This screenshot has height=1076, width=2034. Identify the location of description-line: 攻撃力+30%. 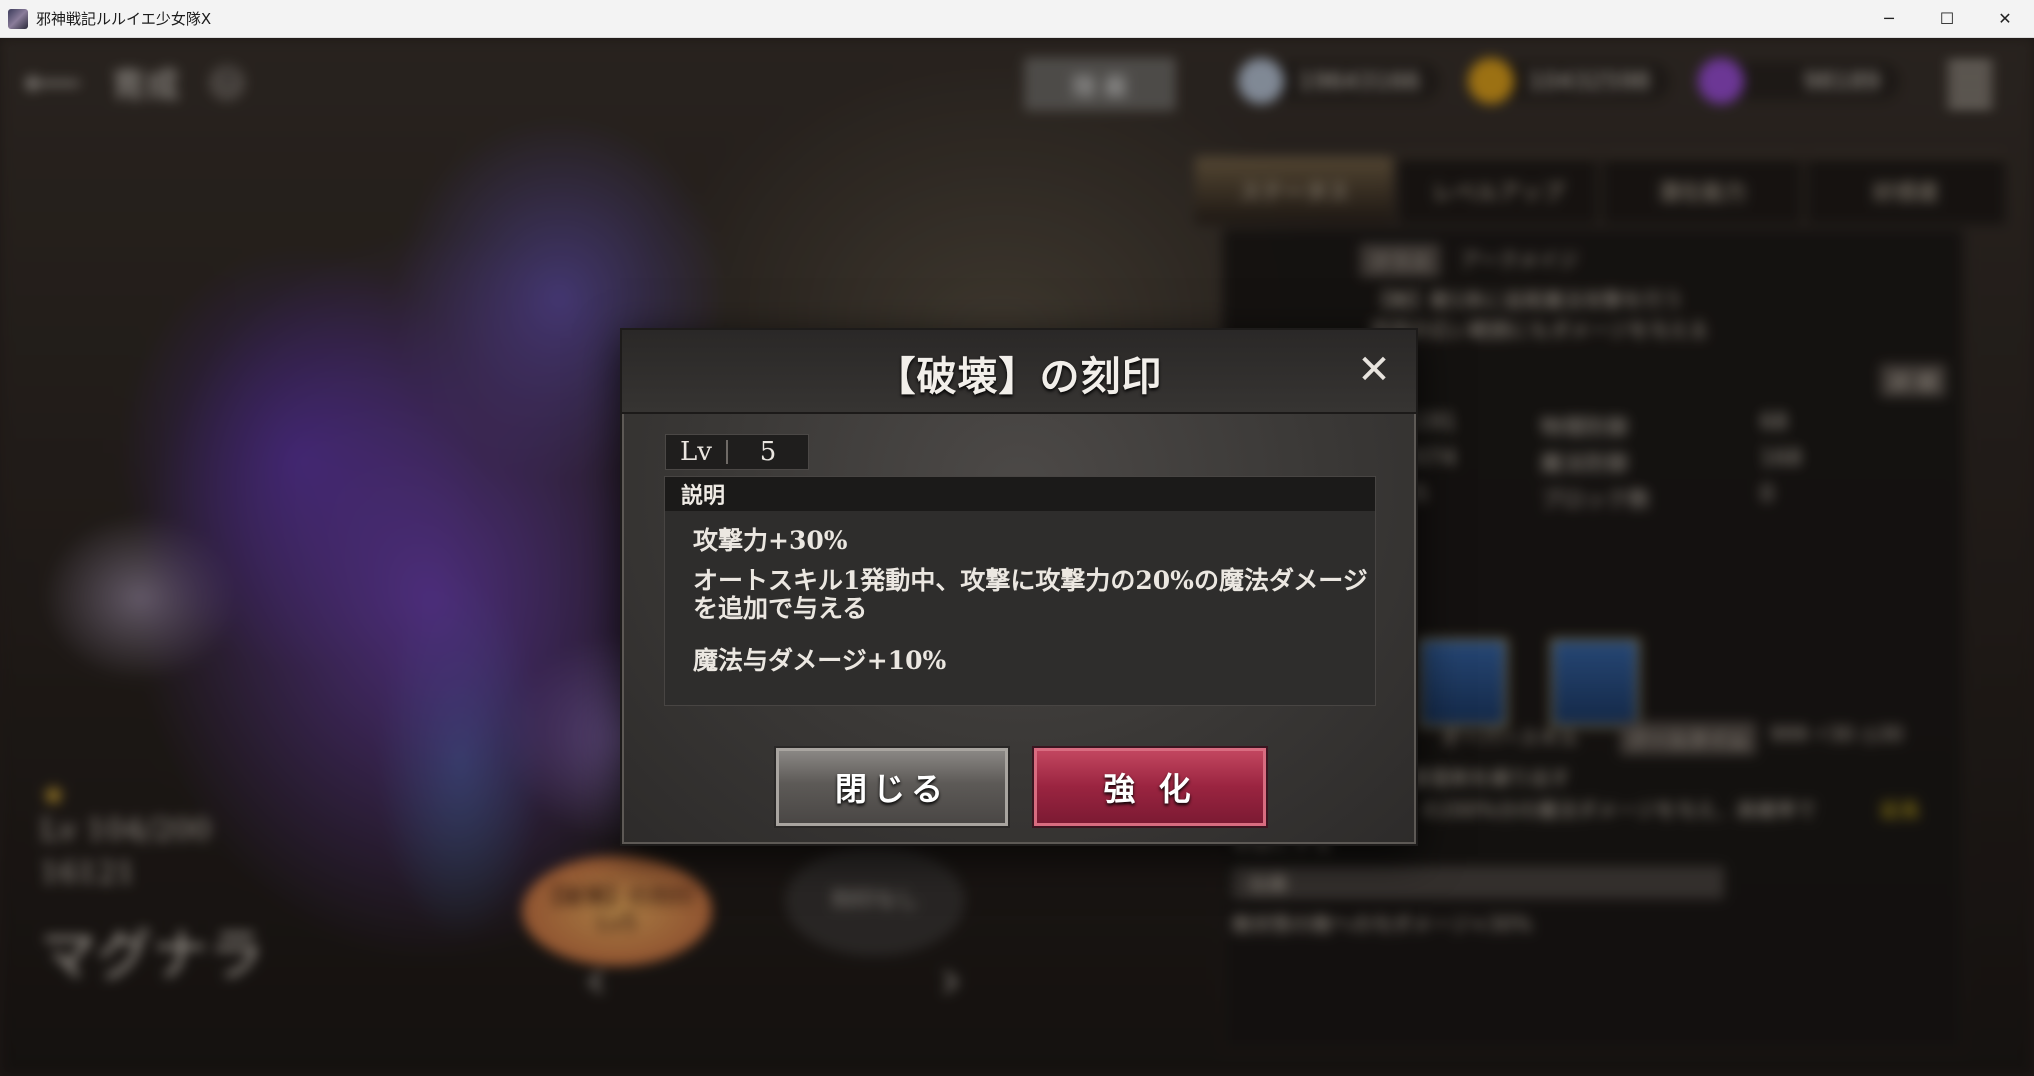
(770, 540).